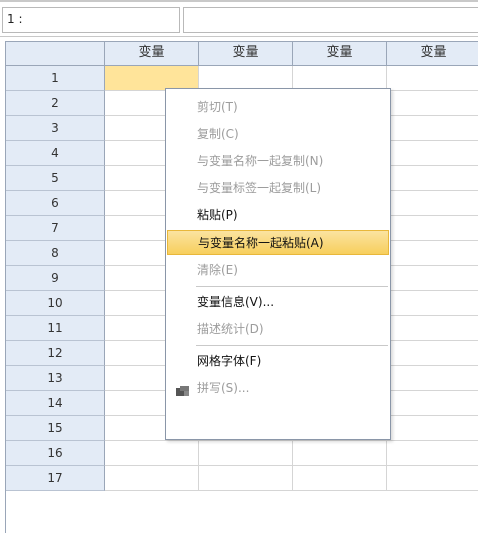 This screenshot has width=478, height=533. What do you see at coordinates (55, 303) in the screenshot?
I see `row-header: 10` at bounding box center [55, 303].